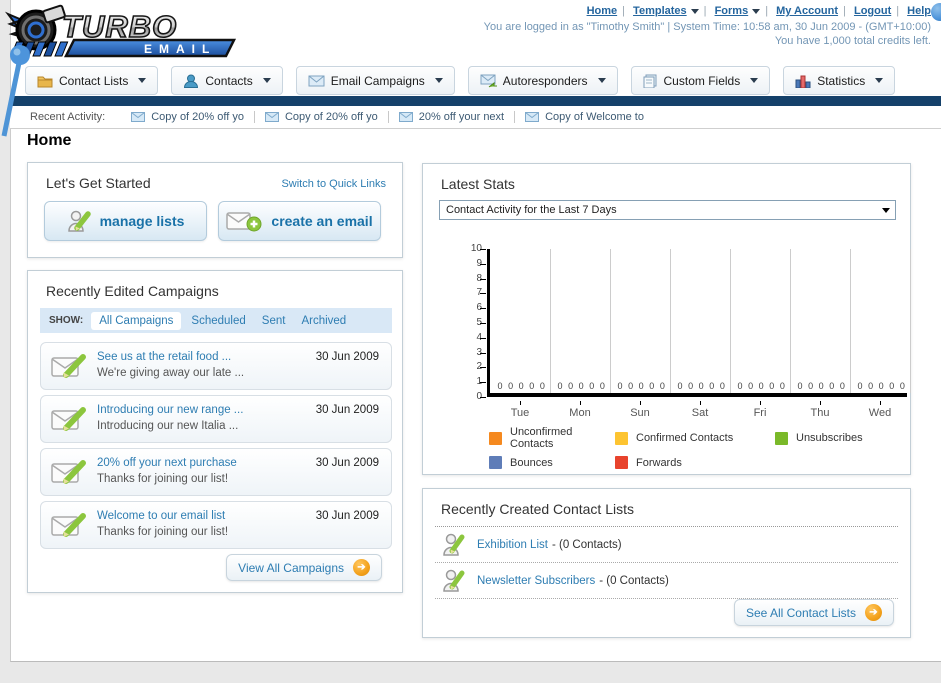  What do you see at coordinates (800, 612) in the screenshot?
I see `button-label: See All Contact Lists` at bounding box center [800, 612].